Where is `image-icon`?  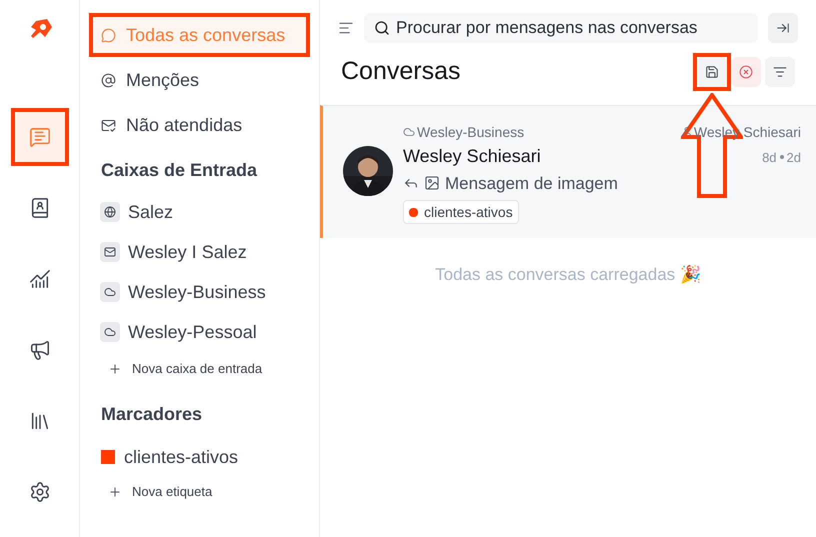 image-icon is located at coordinates (432, 183).